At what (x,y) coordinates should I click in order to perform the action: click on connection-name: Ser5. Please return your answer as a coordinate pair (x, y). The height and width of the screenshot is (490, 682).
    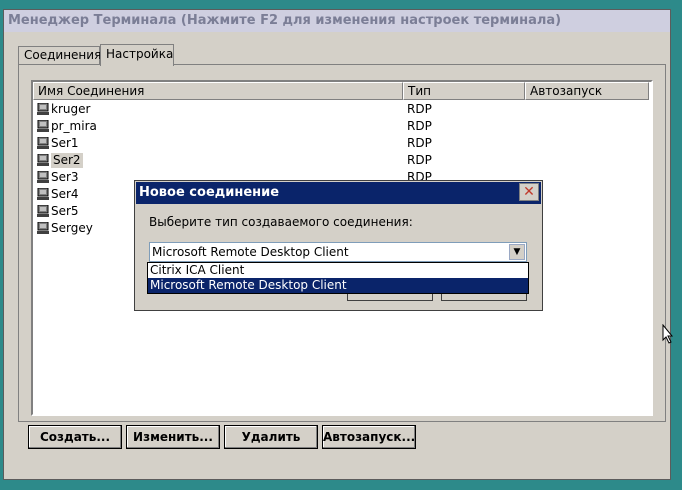
    Looking at the image, I should click on (65, 211).